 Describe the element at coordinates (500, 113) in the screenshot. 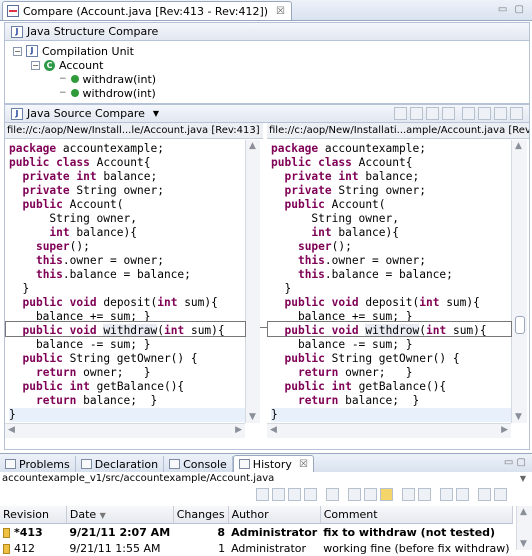

I see `previous-difference-icon` at that location.